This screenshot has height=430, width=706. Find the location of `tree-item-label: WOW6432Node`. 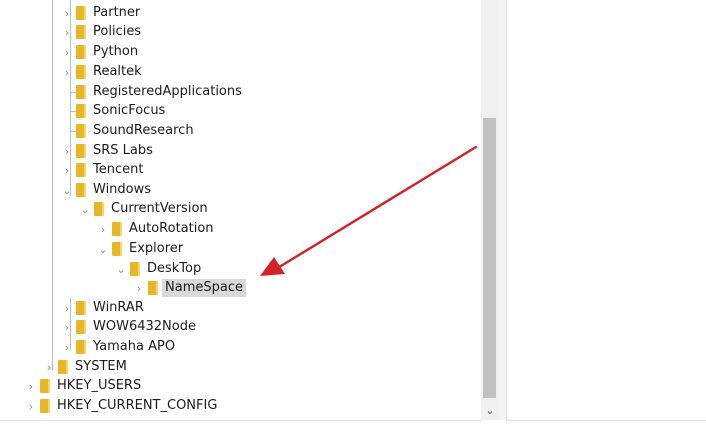

tree-item-label: WOW6432Node is located at coordinates (144, 326).